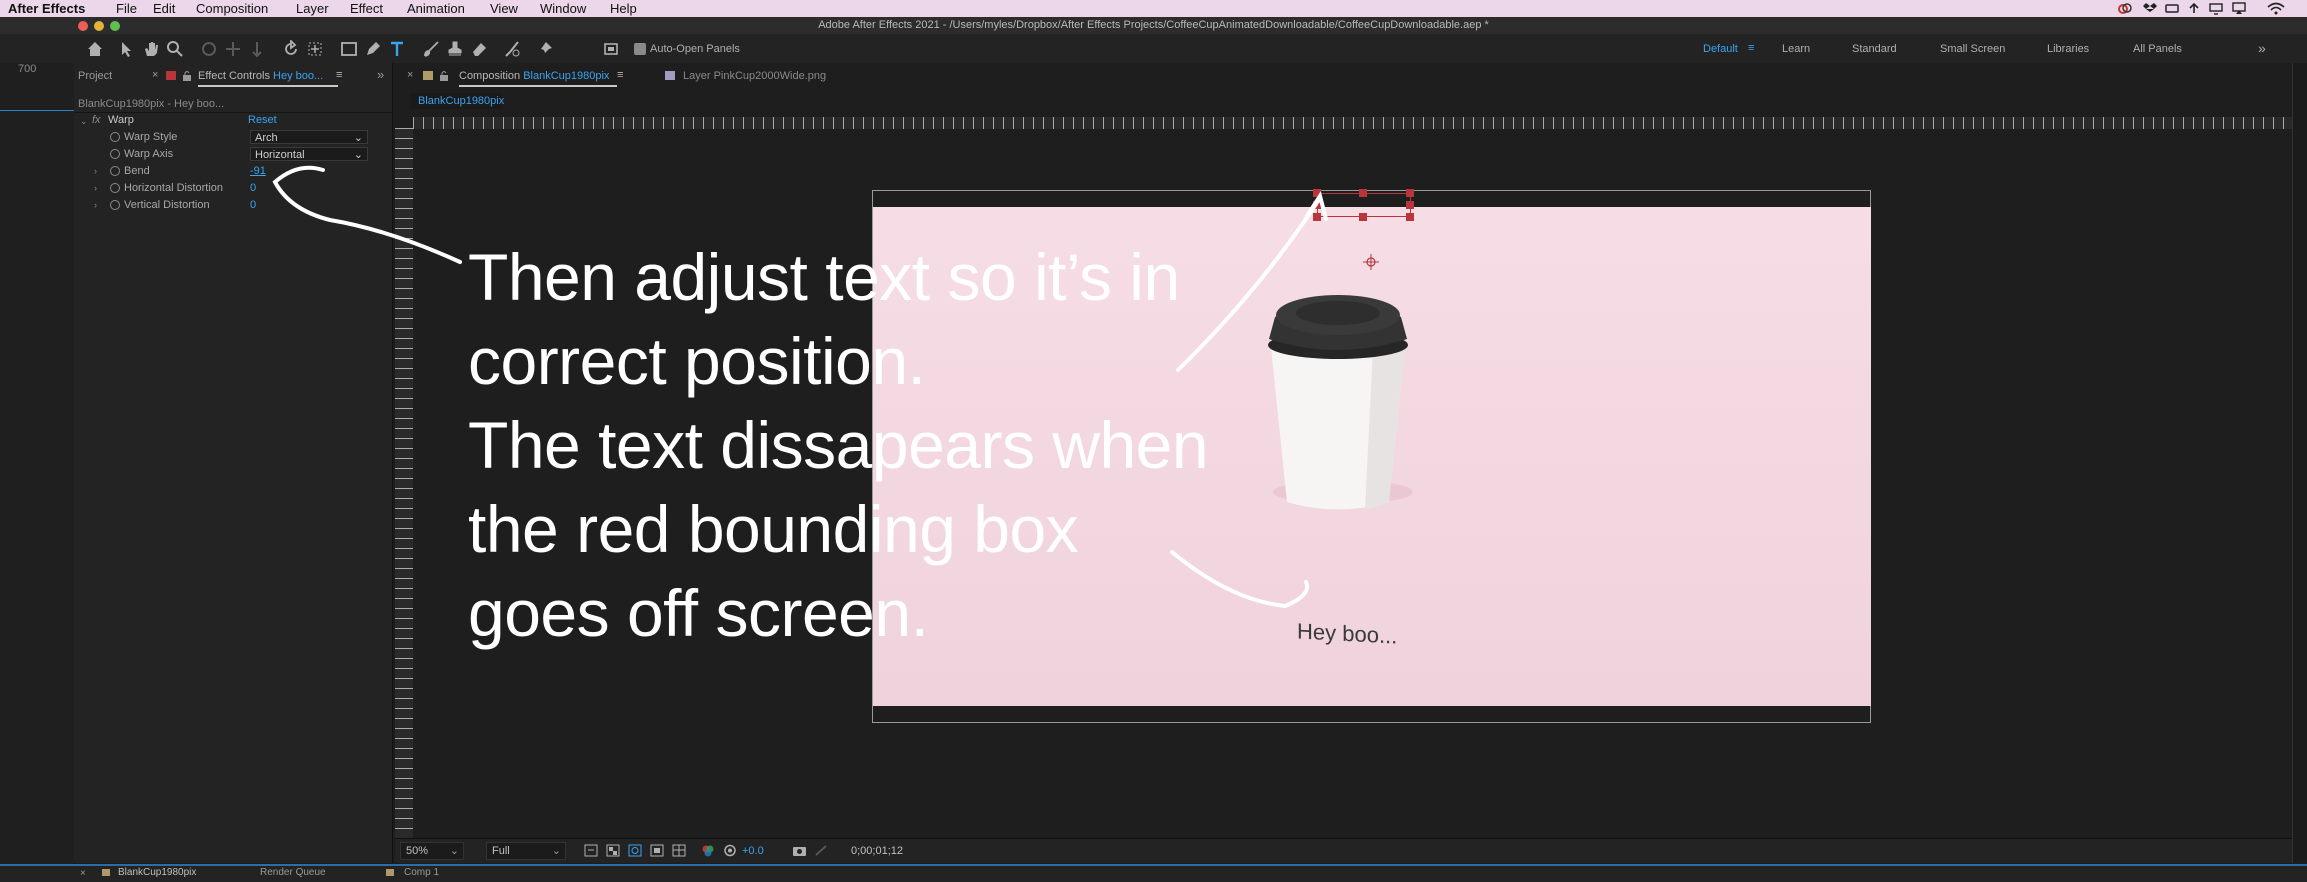  What do you see at coordinates (84, 121) in the screenshot?
I see `twirl-down-icon: ⌄` at bounding box center [84, 121].